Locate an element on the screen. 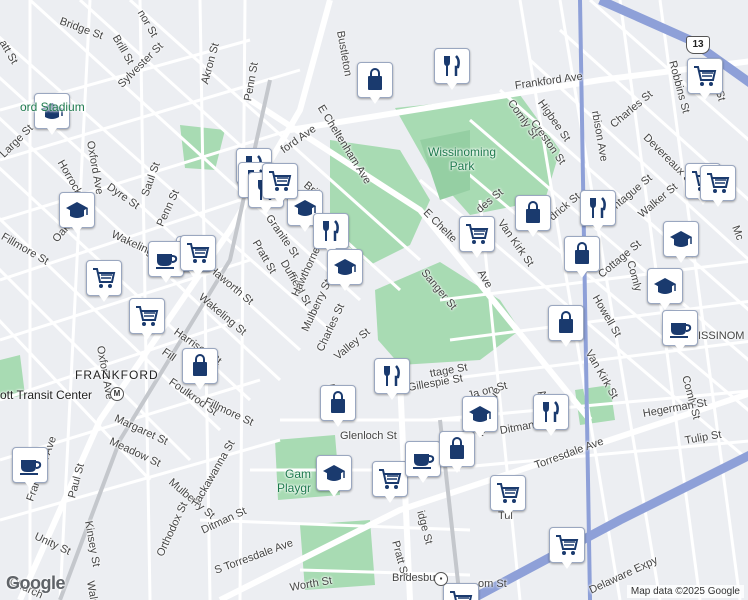  poi-grocery-3-icon is located at coordinates (147, 319).